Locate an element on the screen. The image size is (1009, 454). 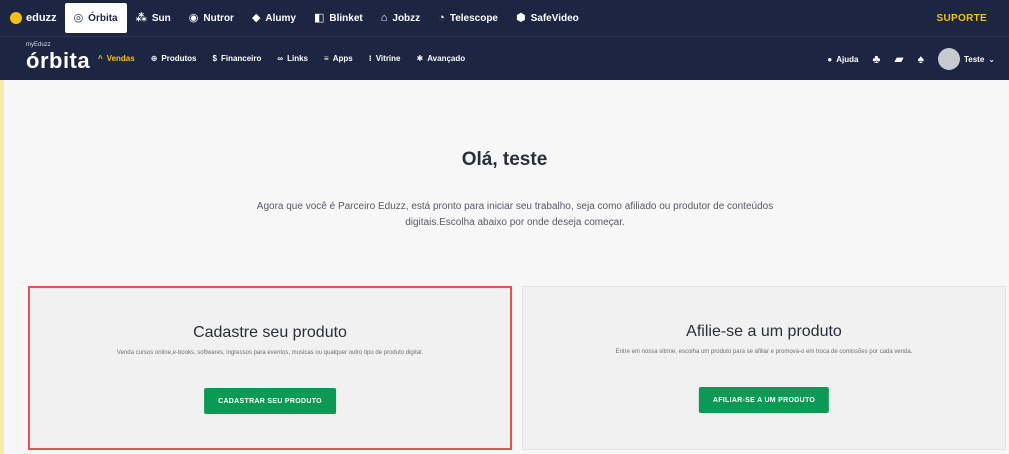
tab-orbita: ◎ Órbita is located at coordinates (95, 18).